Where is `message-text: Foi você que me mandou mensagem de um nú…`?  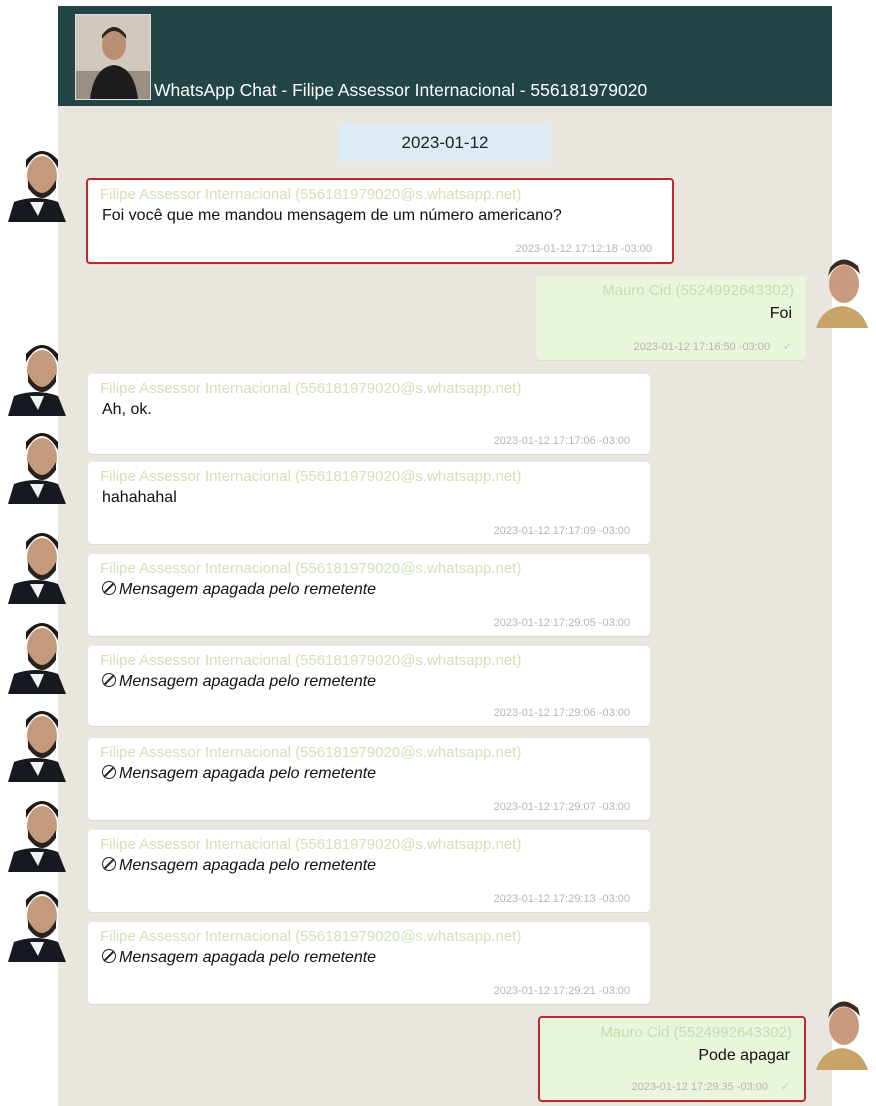 message-text: Foi você que me mandou mensagem de um nú… is located at coordinates (332, 215).